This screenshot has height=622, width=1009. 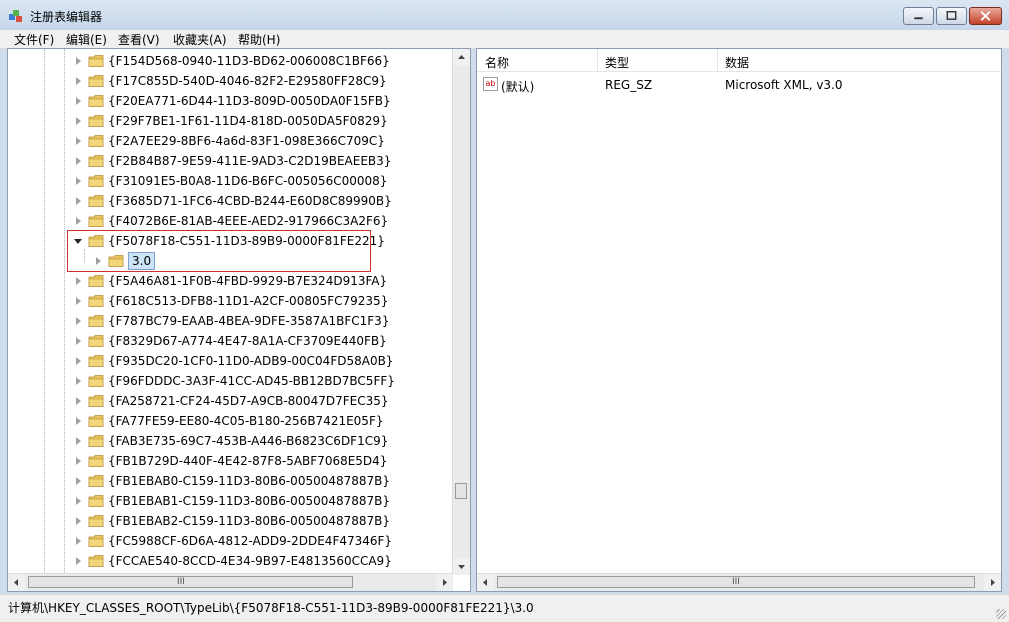 What do you see at coordinates (232, 141) in the screenshot?
I see `tree-item: {F2A7EE29-8BF6-4a6d-83F1-098E366C709C}` at bounding box center [232, 141].